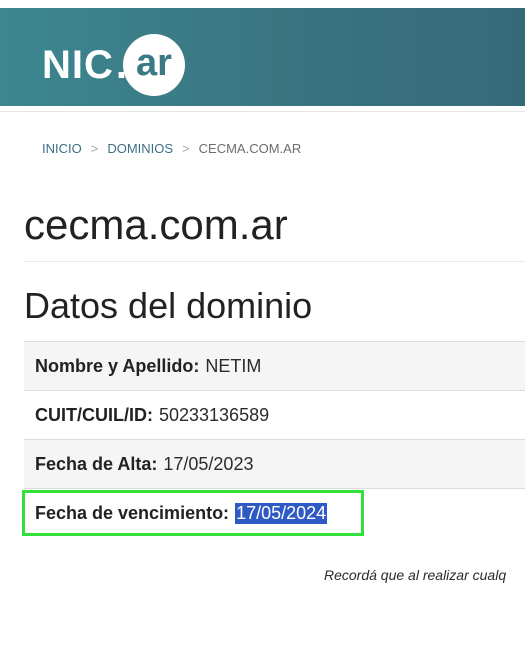 The image size is (525, 645). What do you see at coordinates (262, 111) in the screenshot?
I see `header-divider` at bounding box center [262, 111].